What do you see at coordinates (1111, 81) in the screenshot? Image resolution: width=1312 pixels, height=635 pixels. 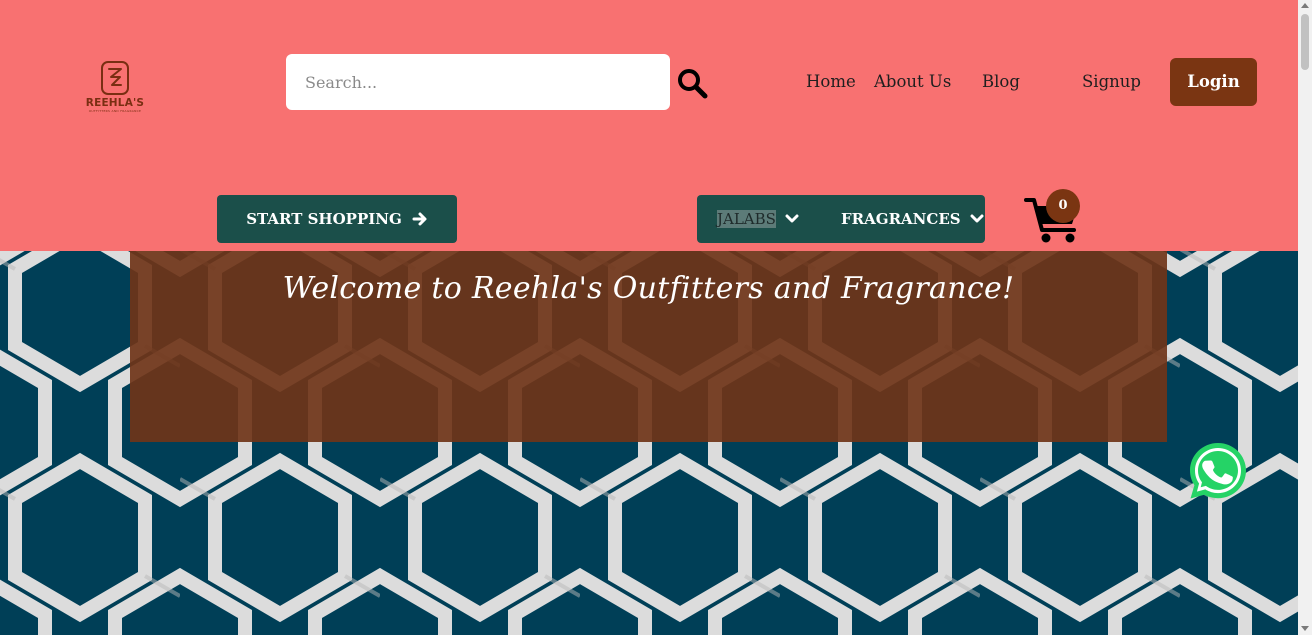 I see `nav-signup-link: Signup` at bounding box center [1111, 81].